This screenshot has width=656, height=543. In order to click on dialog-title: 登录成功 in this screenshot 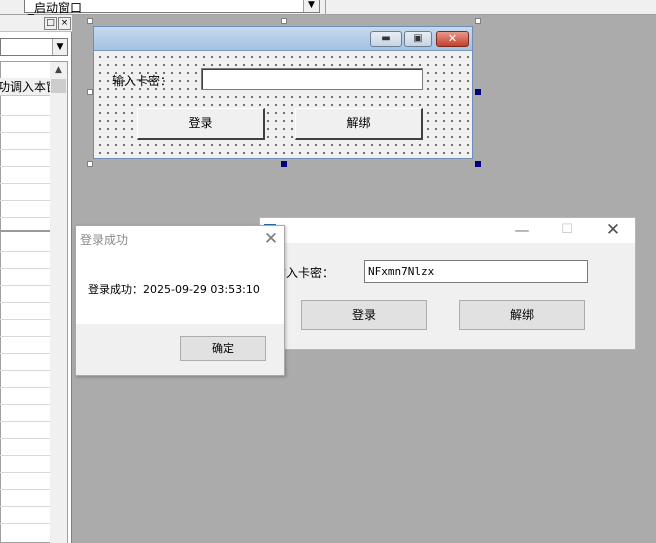, I will do `click(104, 240)`.